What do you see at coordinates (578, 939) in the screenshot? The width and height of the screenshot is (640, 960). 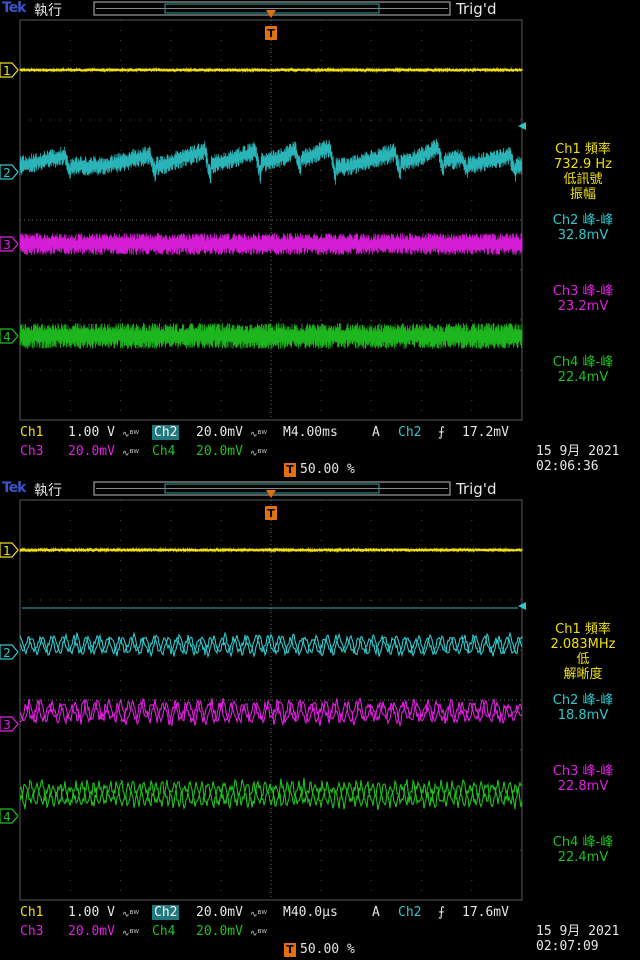 I see `datetime: 15 9月 2021 02:07:09` at bounding box center [578, 939].